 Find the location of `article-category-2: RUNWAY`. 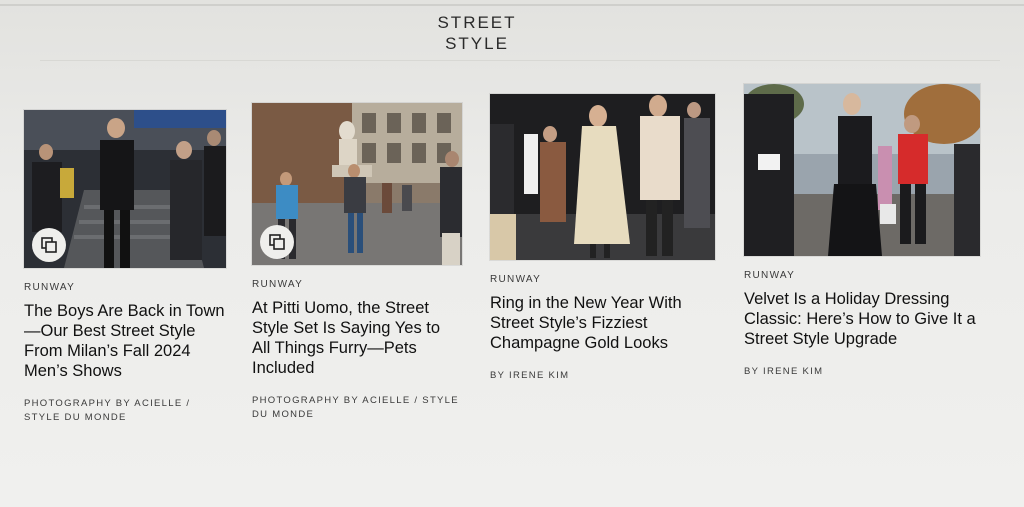

article-category-2: RUNWAY is located at coordinates (357, 284).